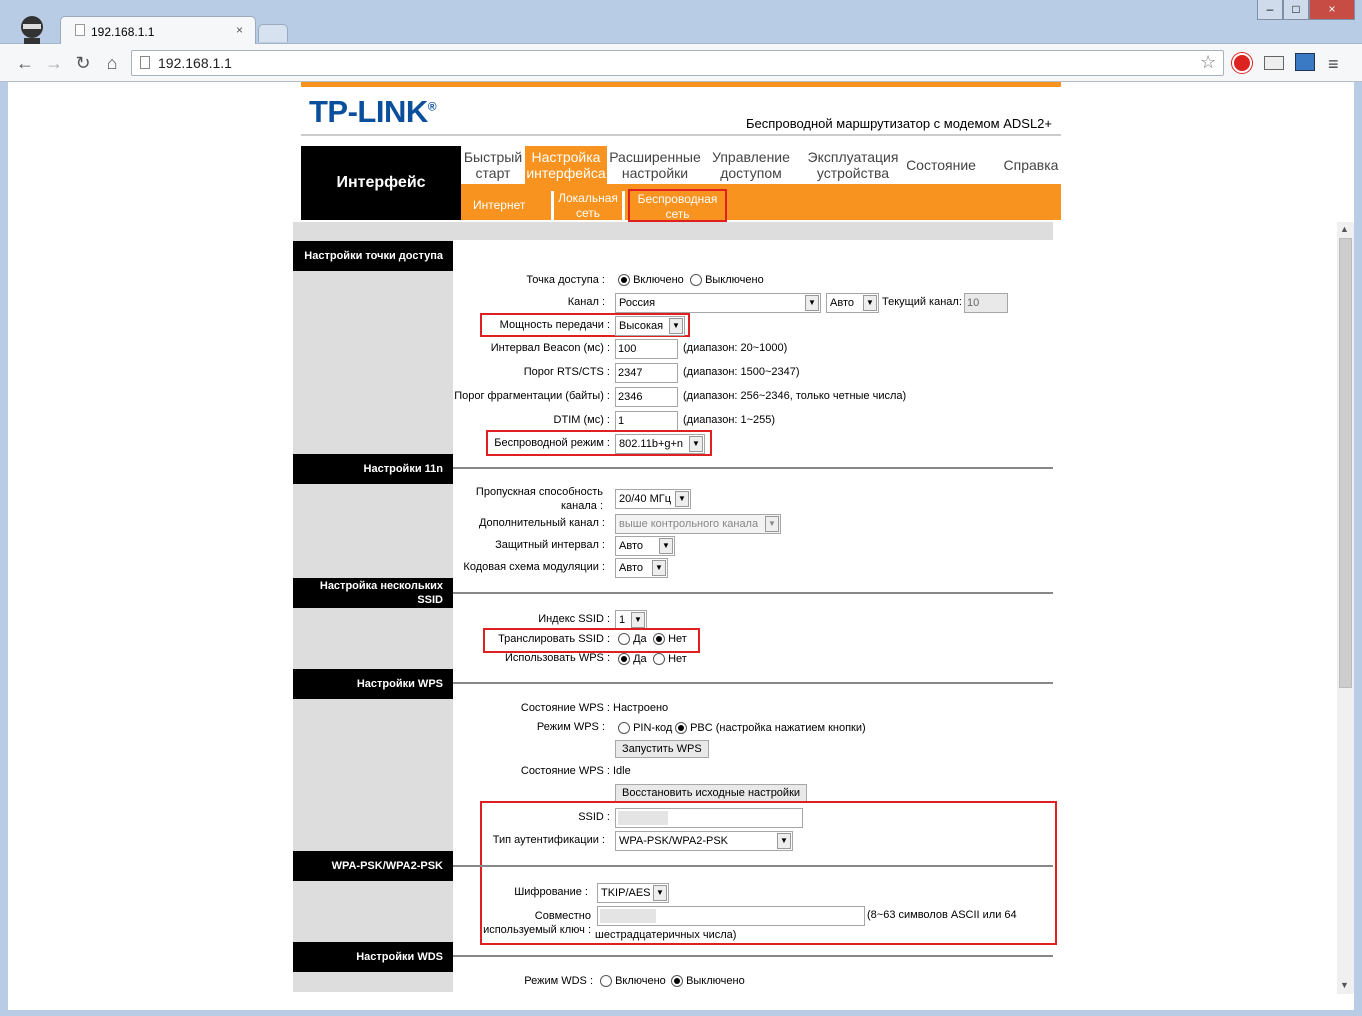  Describe the element at coordinates (646, 397) in the screenshot. I see `frag-input: 2346` at that location.